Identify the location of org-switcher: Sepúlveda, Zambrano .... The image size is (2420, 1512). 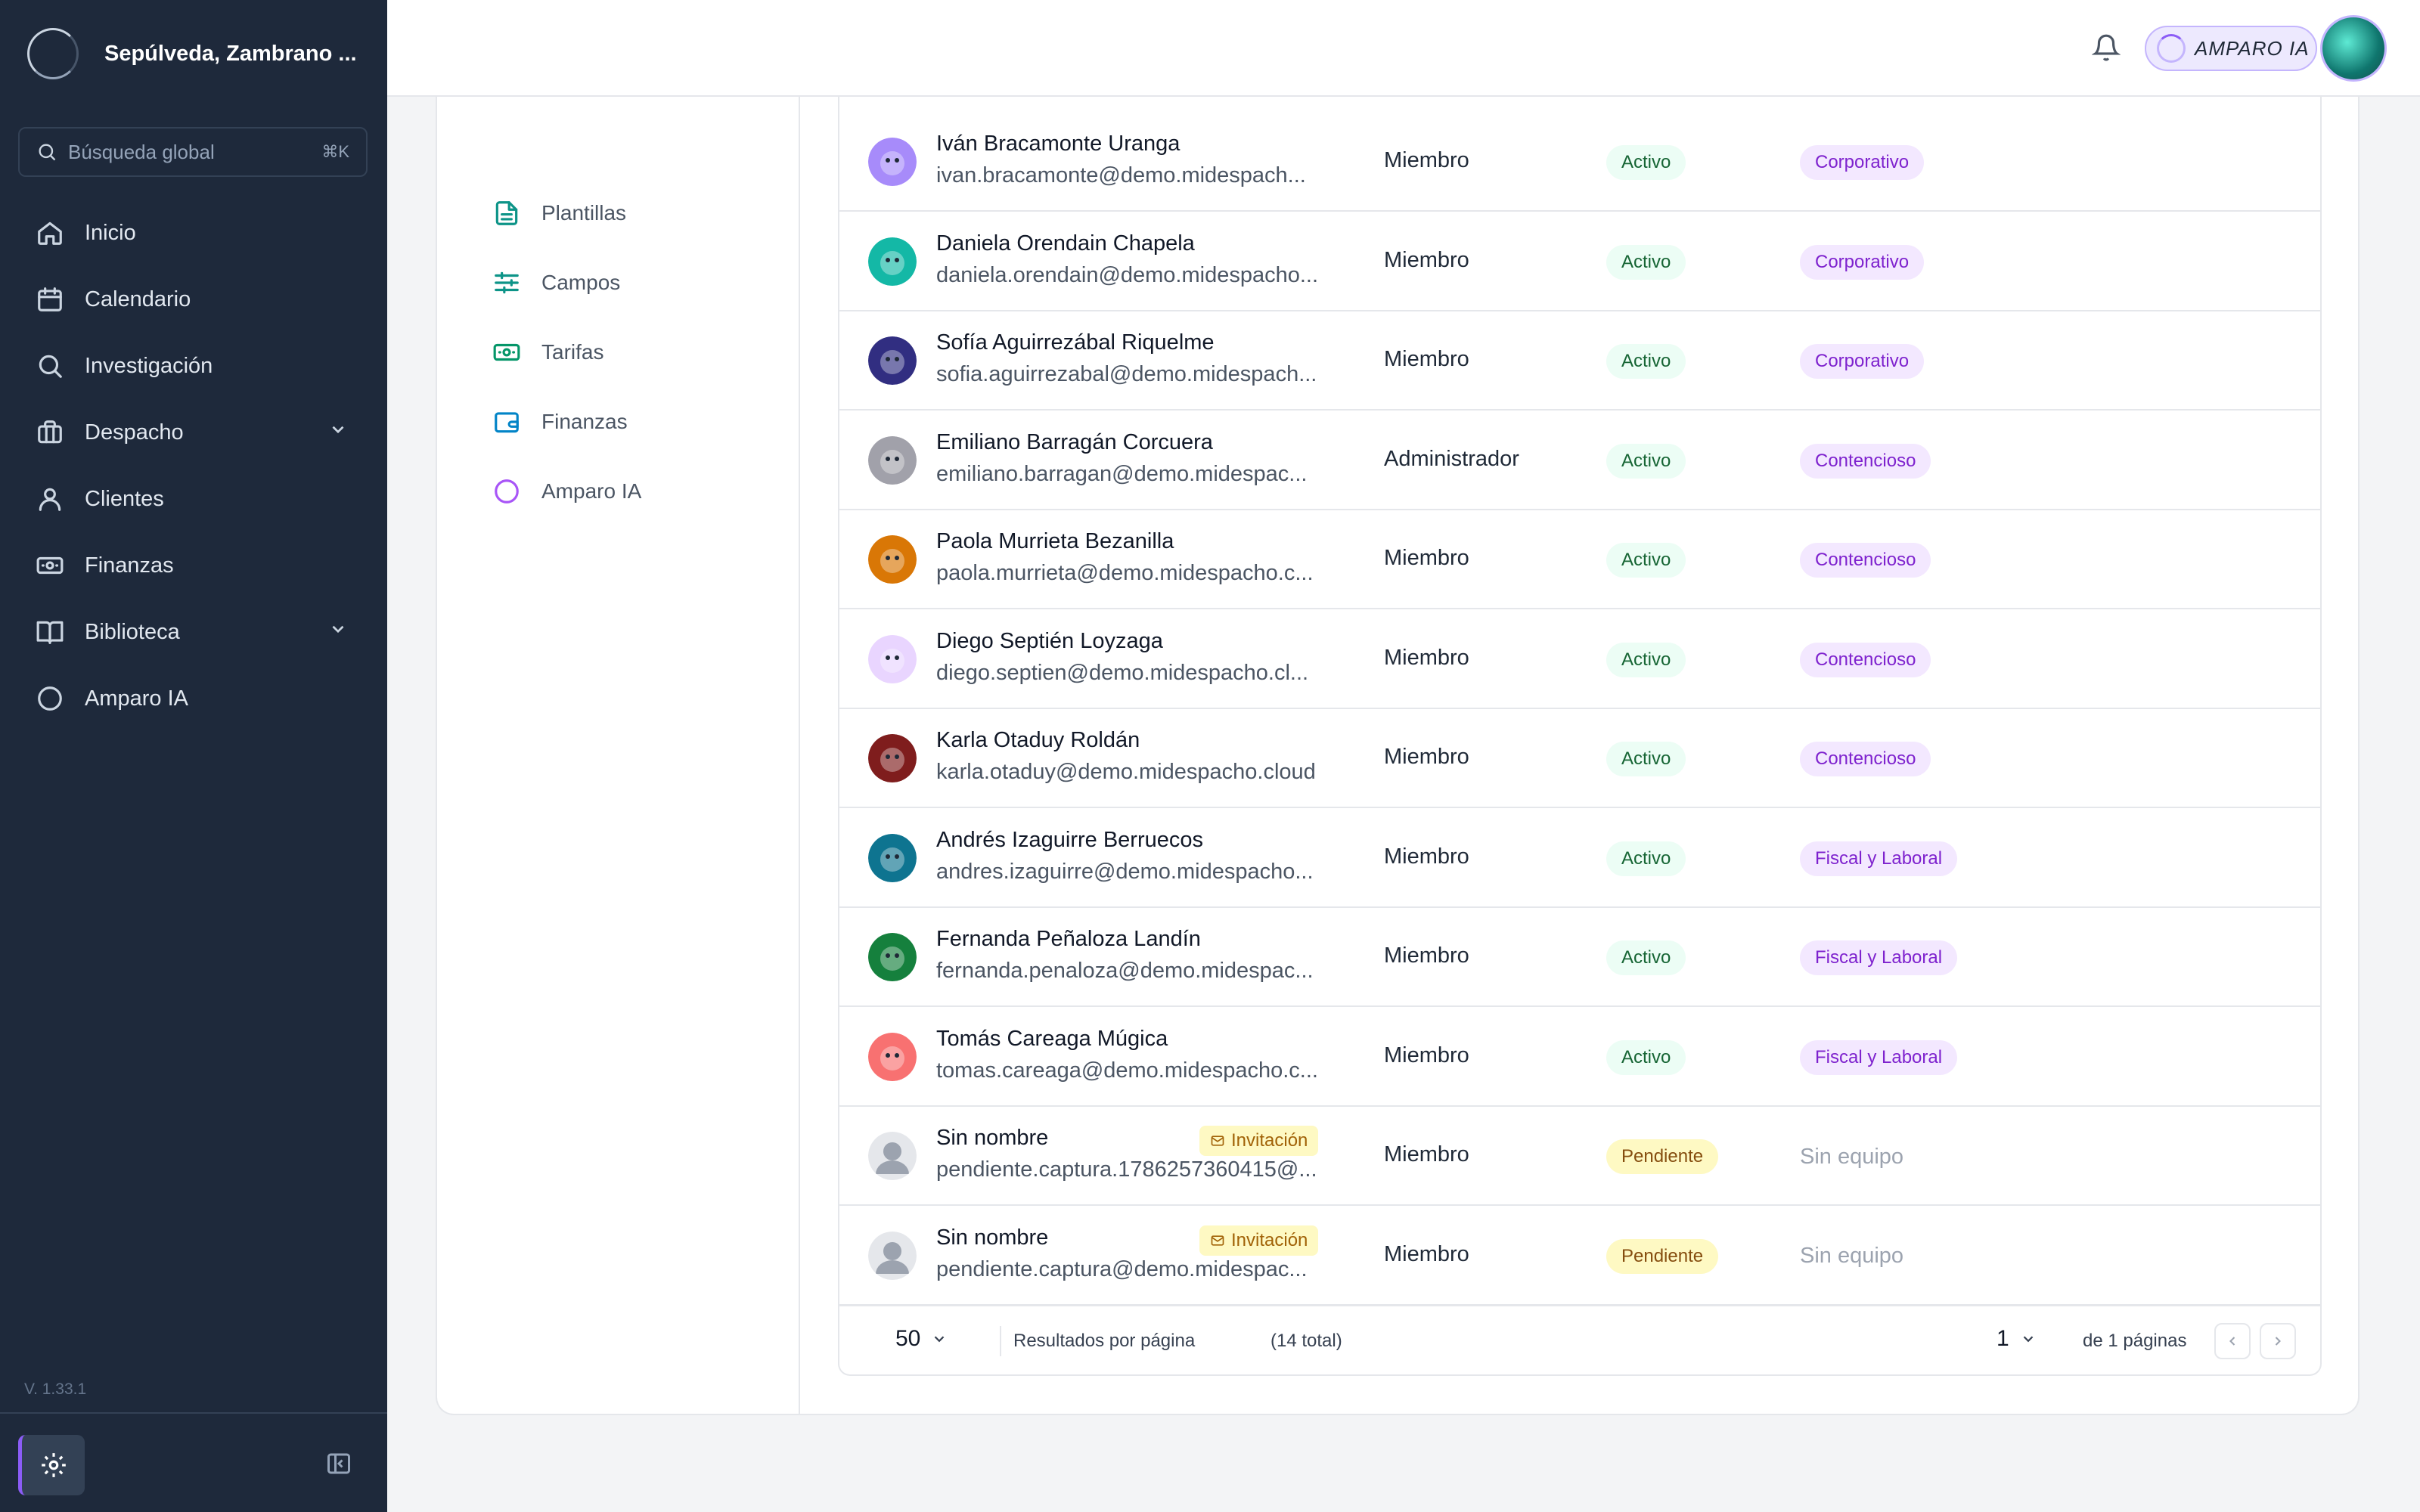
(193, 54).